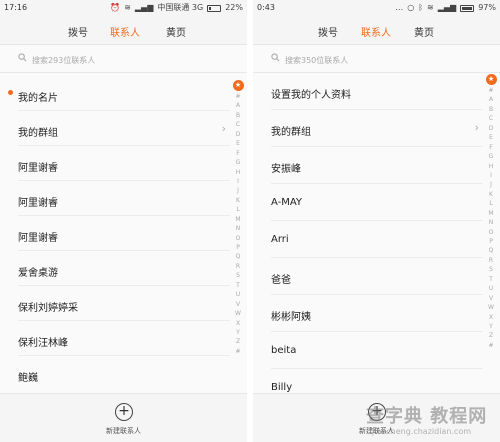 This screenshot has width=500, height=442. I want to click on bottom-bar: + 新建联系人, so click(123, 417).